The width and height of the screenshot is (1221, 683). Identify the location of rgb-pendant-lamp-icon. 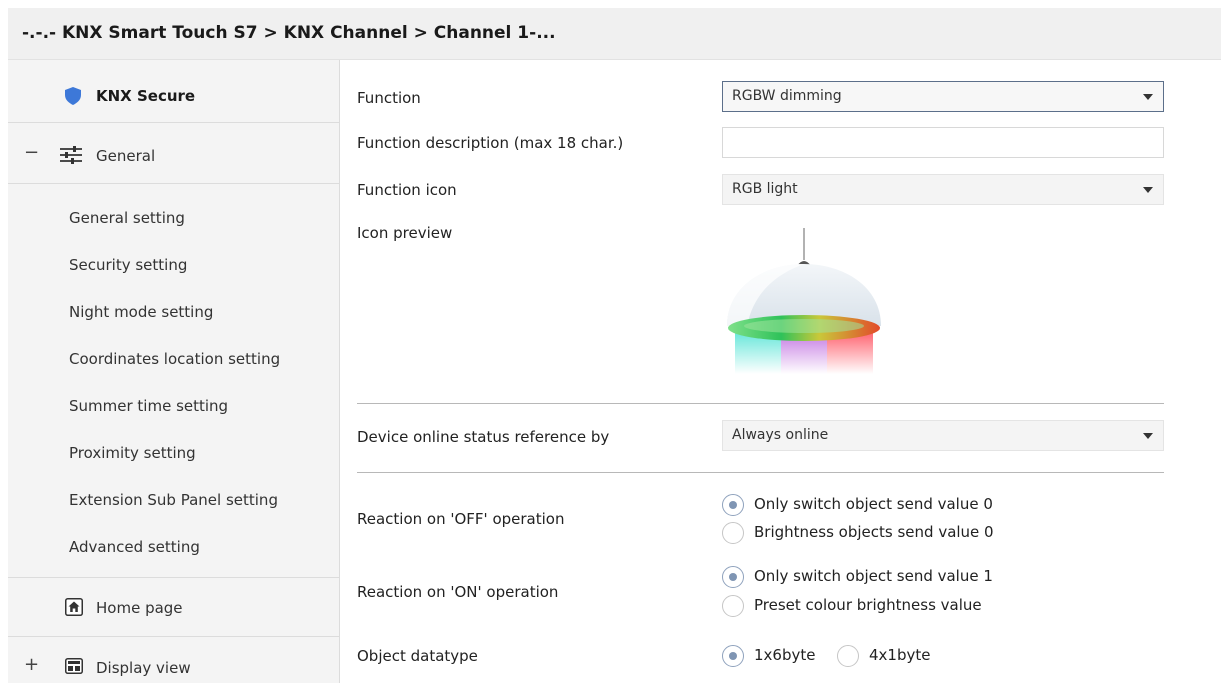
(805, 301).